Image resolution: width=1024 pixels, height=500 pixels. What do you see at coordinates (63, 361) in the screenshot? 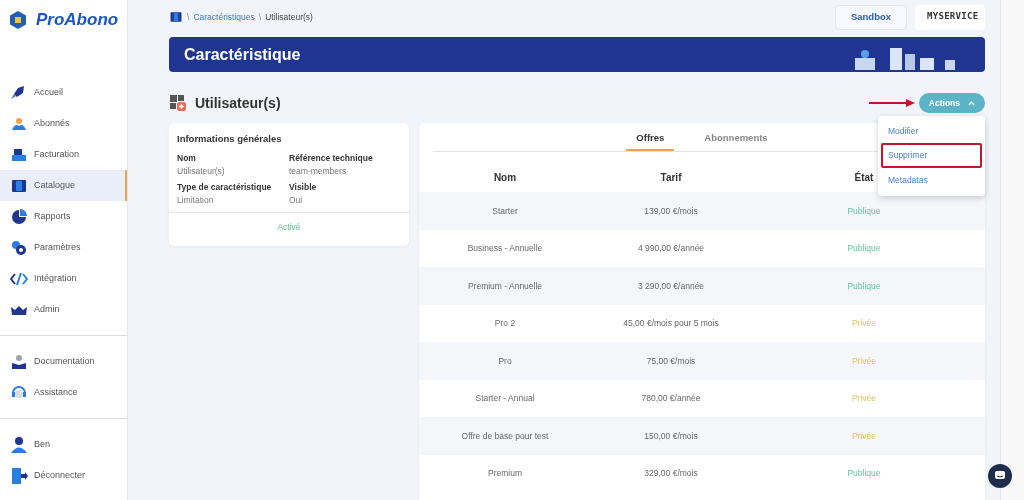
I see `sidebar-item: Documentation` at bounding box center [63, 361].